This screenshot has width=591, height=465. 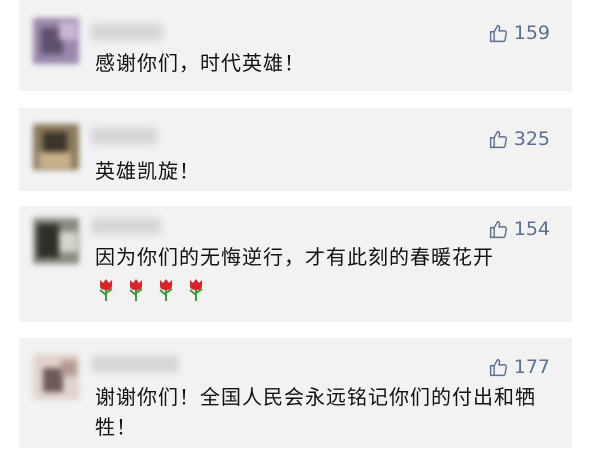 What do you see at coordinates (531, 139) in the screenshot?
I see `like-count: 325` at bounding box center [531, 139].